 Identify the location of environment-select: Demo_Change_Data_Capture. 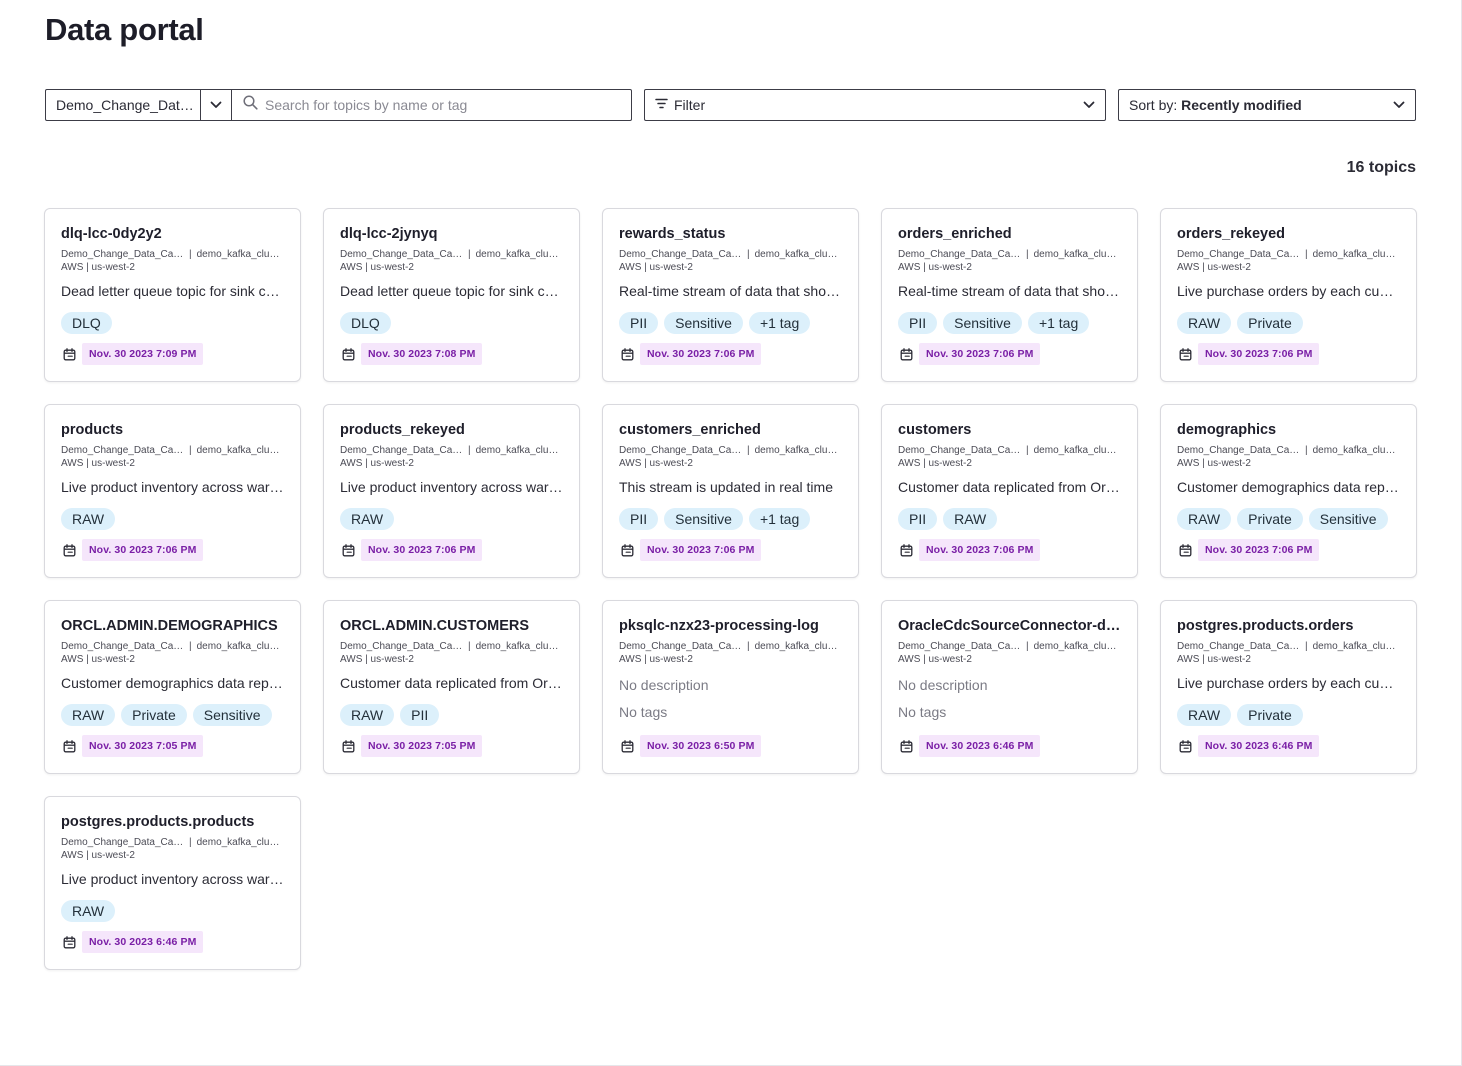
(138, 105).